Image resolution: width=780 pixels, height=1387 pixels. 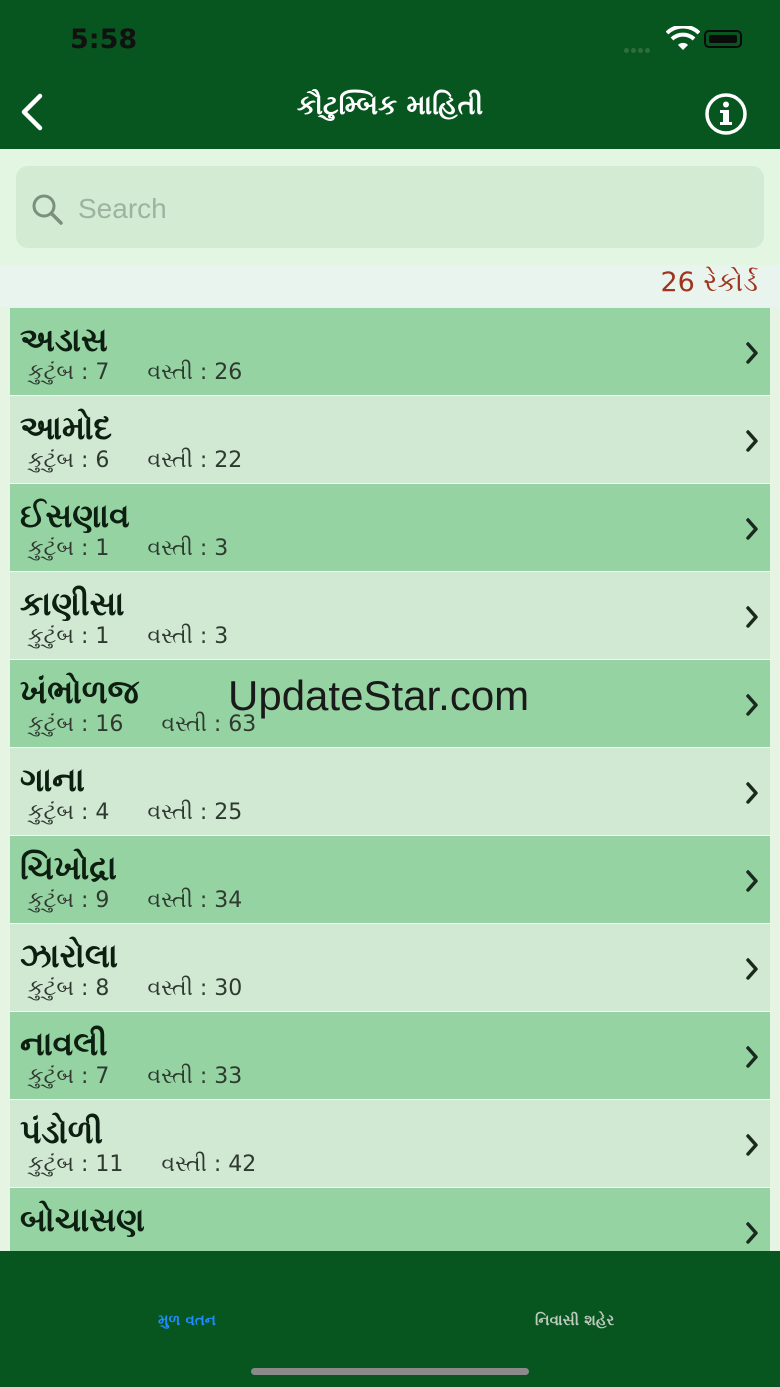 I want to click on search-icon, so click(x=47, y=209).